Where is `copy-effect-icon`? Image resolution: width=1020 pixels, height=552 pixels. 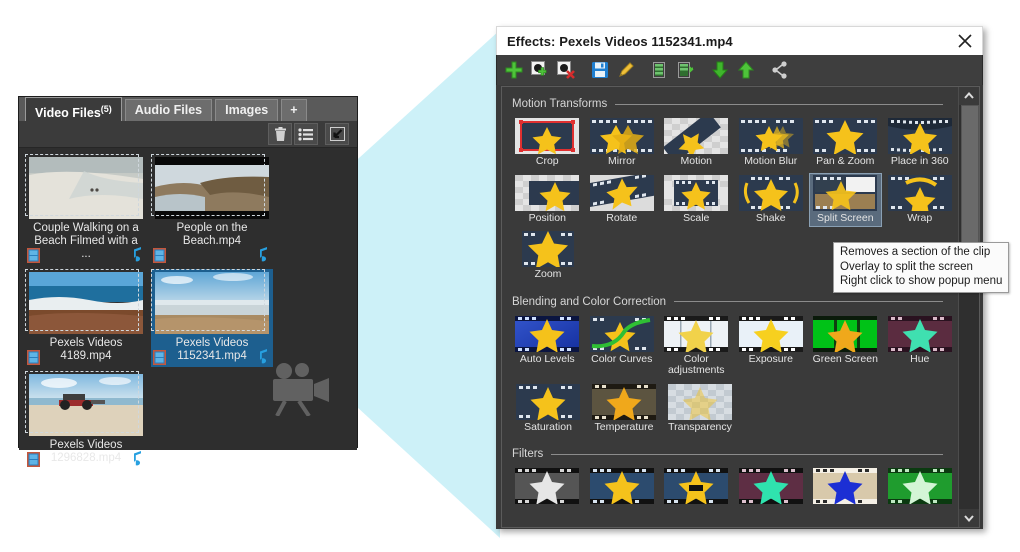
copy-effect-icon is located at coordinates (660, 70).